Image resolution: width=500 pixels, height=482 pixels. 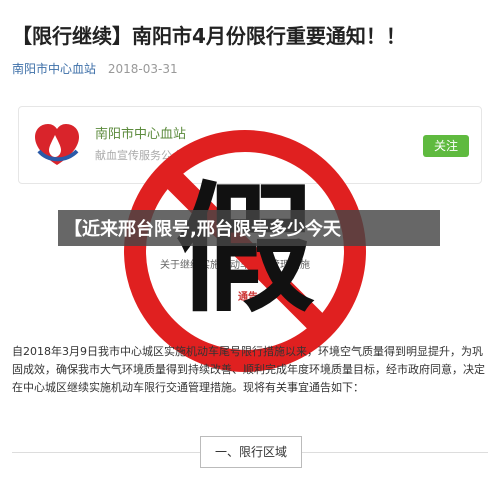 What do you see at coordinates (248, 297) in the screenshot?
I see `image-notice-subtitle: 通告` at bounding box center [248, 297].